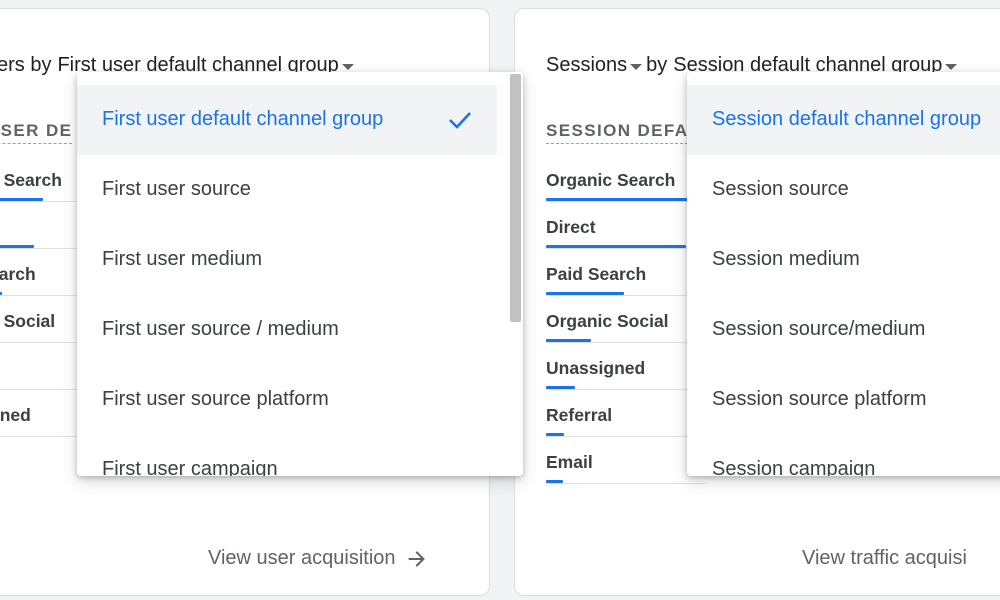 Image resolution: width=1000 pixels, height=600 pixels. I want to click on table-row: gned, so click(39, 413).